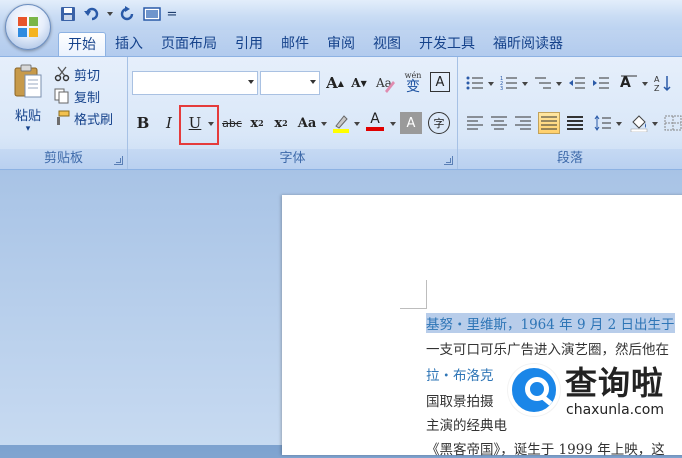 This screenshot has height=458, width=682. What do you see at coordinates (385, 83) in the screenshot?
I see `clear-format-button: Aa` at bounding box center [385, 83].